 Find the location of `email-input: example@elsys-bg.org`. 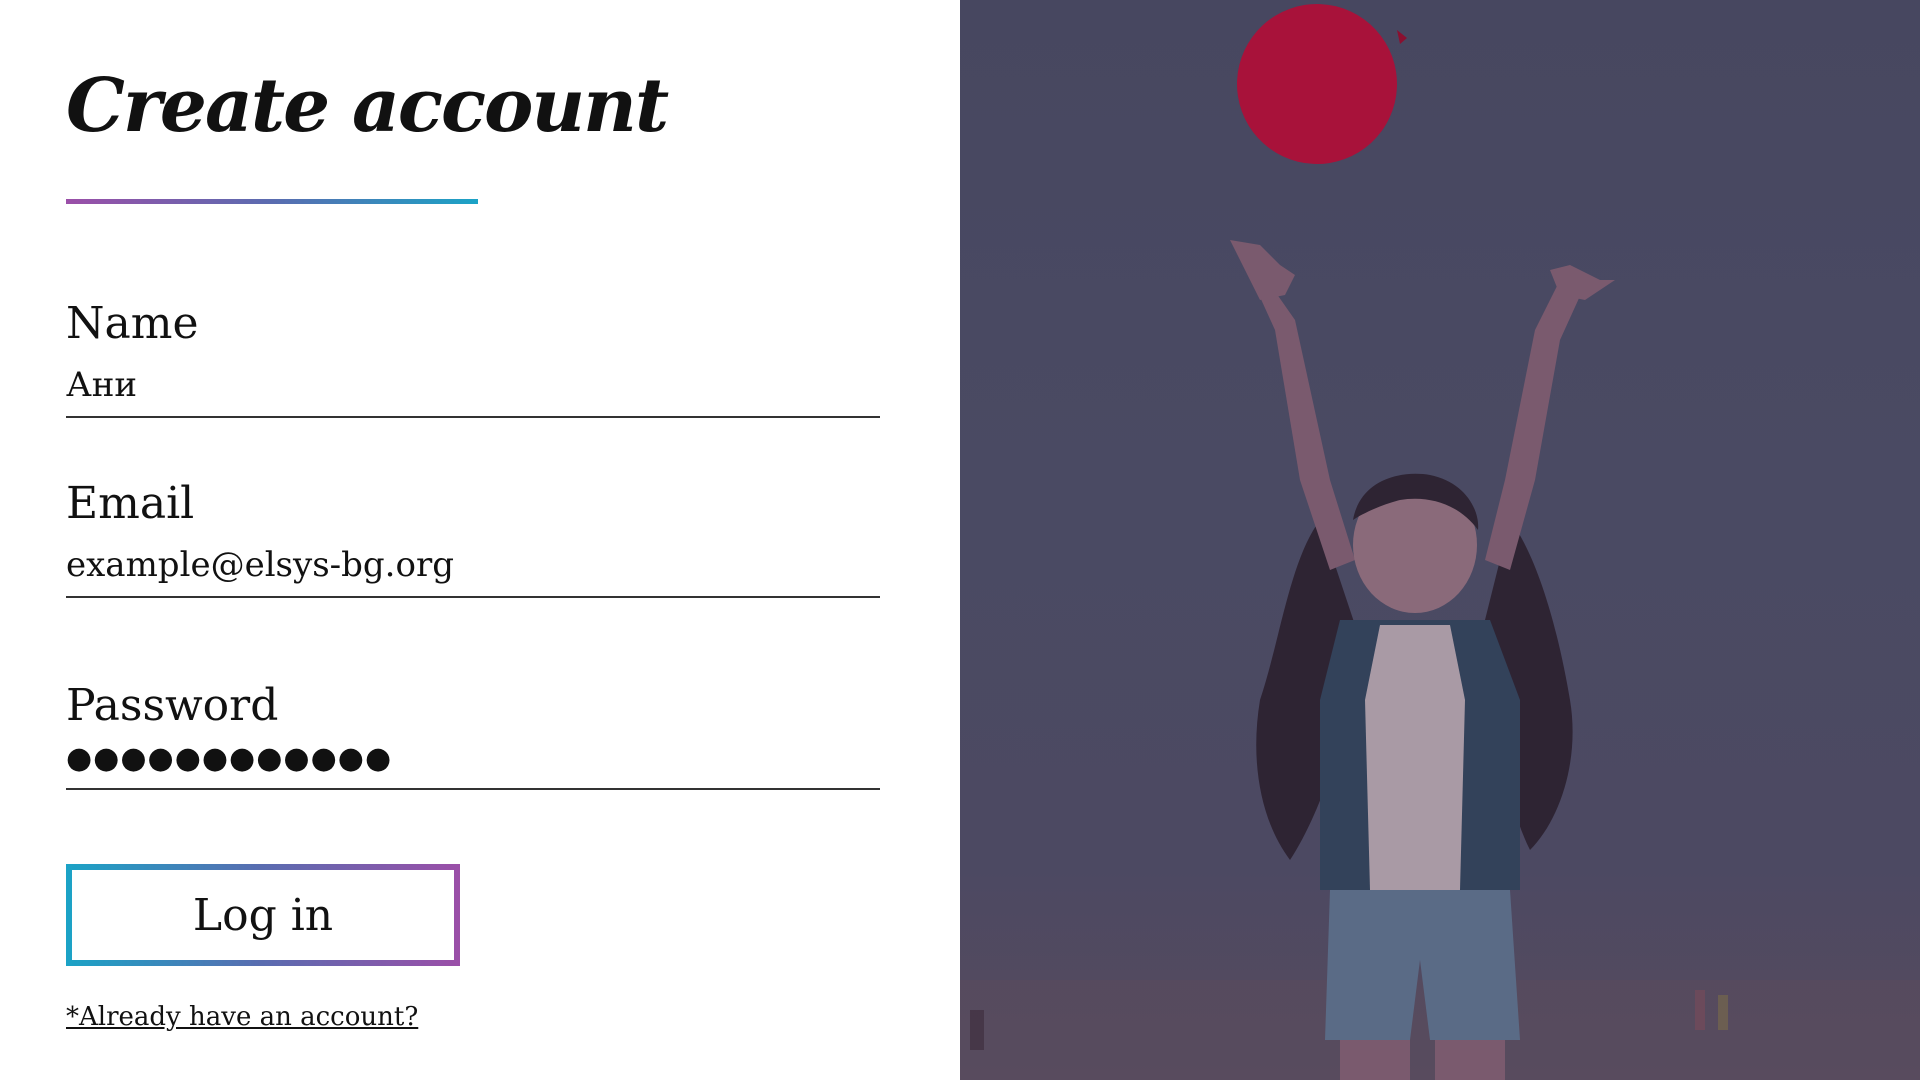

email-input: example@elsys-bg.org is located at coordinates (473, 573).